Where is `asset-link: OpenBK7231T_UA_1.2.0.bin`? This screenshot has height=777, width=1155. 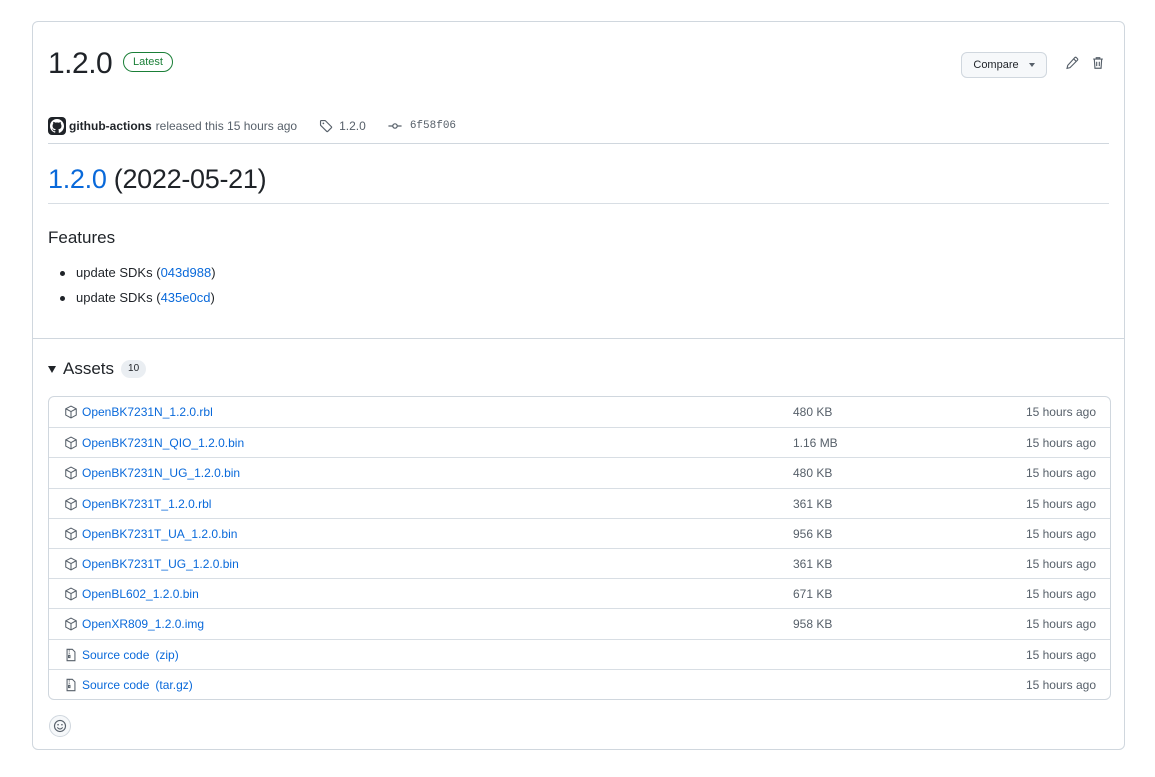 asset-link: OpenBK7231T_UA_1.2.0.bin is located at coordinates (159, 534).